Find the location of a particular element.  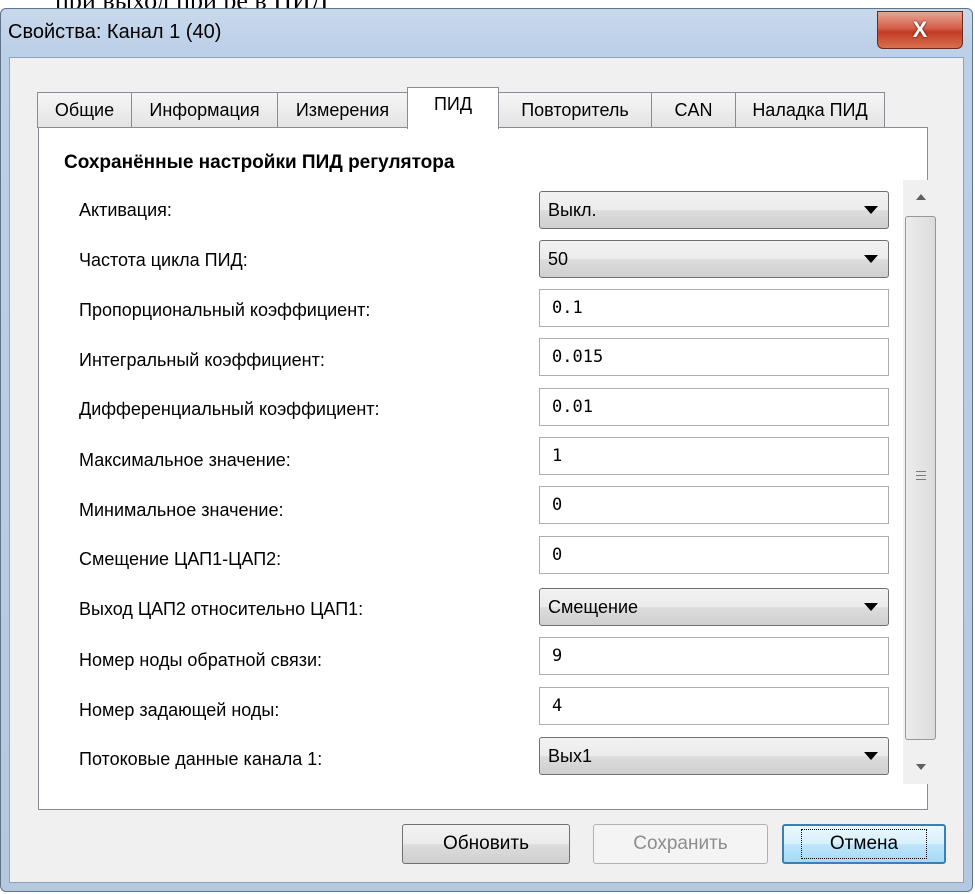

integral-coef-field: 0.015 is located at coordinates (714, 357).